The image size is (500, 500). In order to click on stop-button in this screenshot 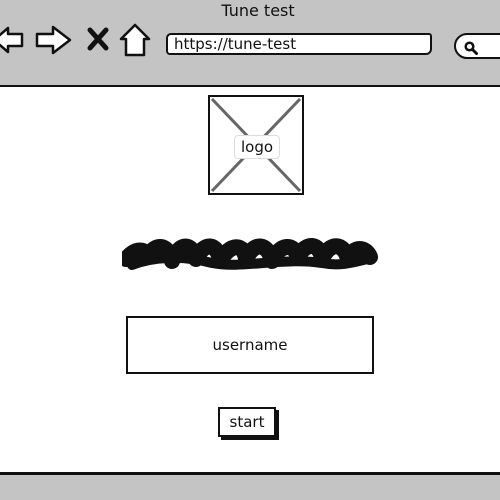, I will do `click(98, 40)`.